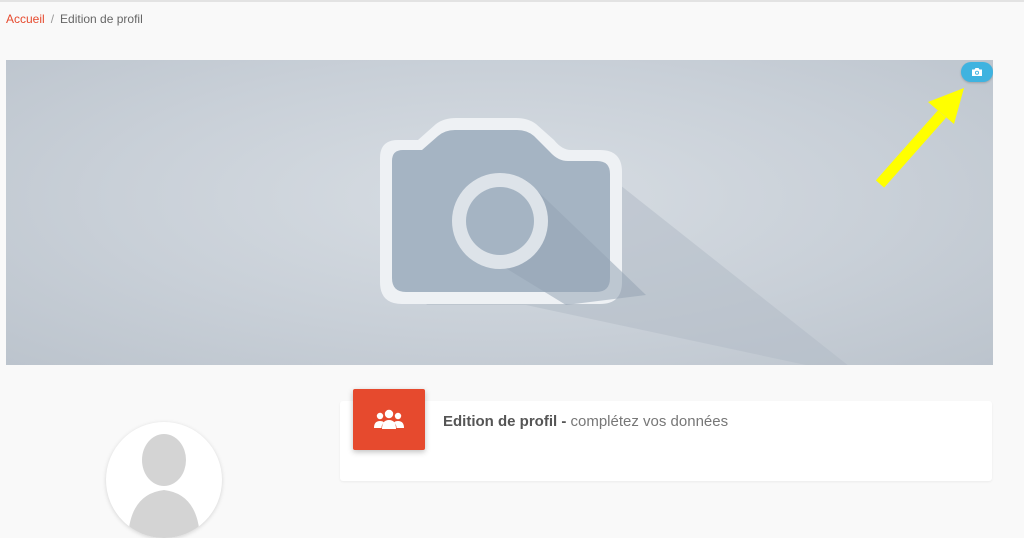 The image size is (1024, 538). I want to click on breadcrumb-home-link: Accueil, so click(25, 19).